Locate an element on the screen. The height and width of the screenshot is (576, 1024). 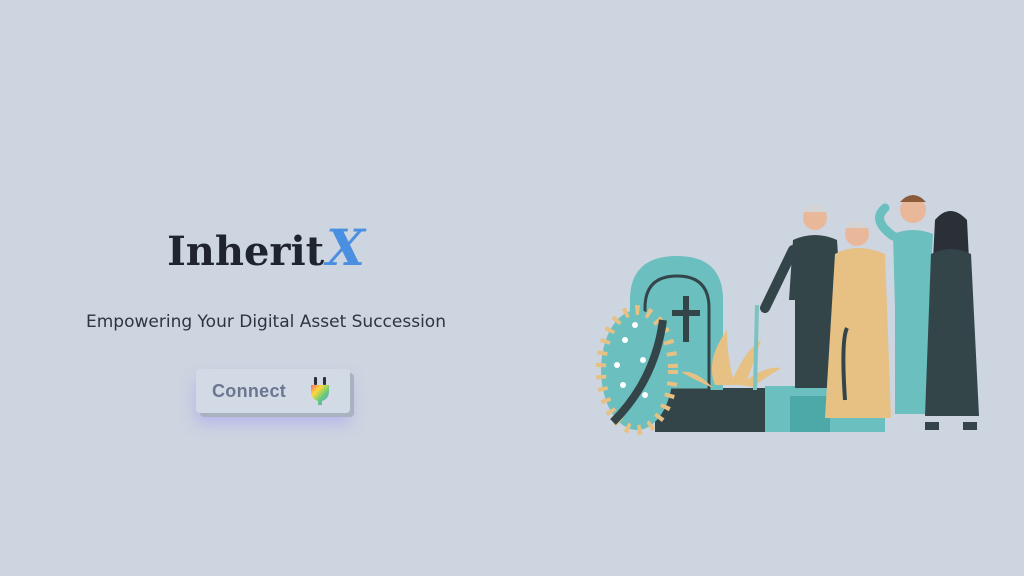
wreath is located at coordinates (637, 370).